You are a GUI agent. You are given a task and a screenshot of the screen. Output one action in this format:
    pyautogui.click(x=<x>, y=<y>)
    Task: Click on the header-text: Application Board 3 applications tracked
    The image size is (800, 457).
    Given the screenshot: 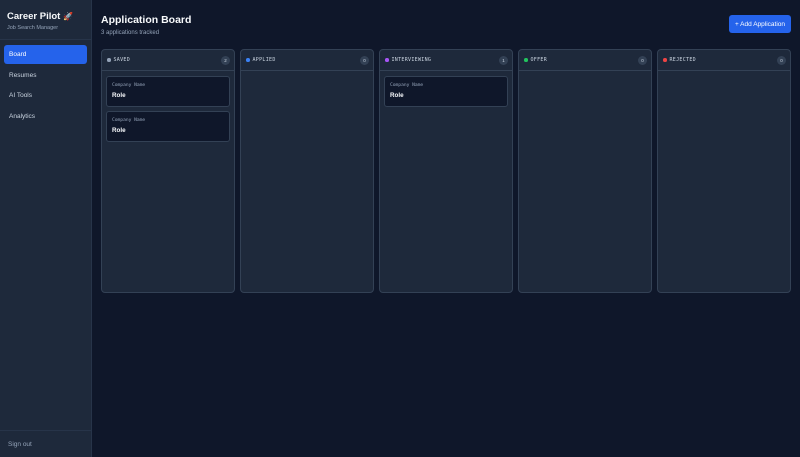 What is the action you would take?
    pyautogui.click(x=146, y=24)
    